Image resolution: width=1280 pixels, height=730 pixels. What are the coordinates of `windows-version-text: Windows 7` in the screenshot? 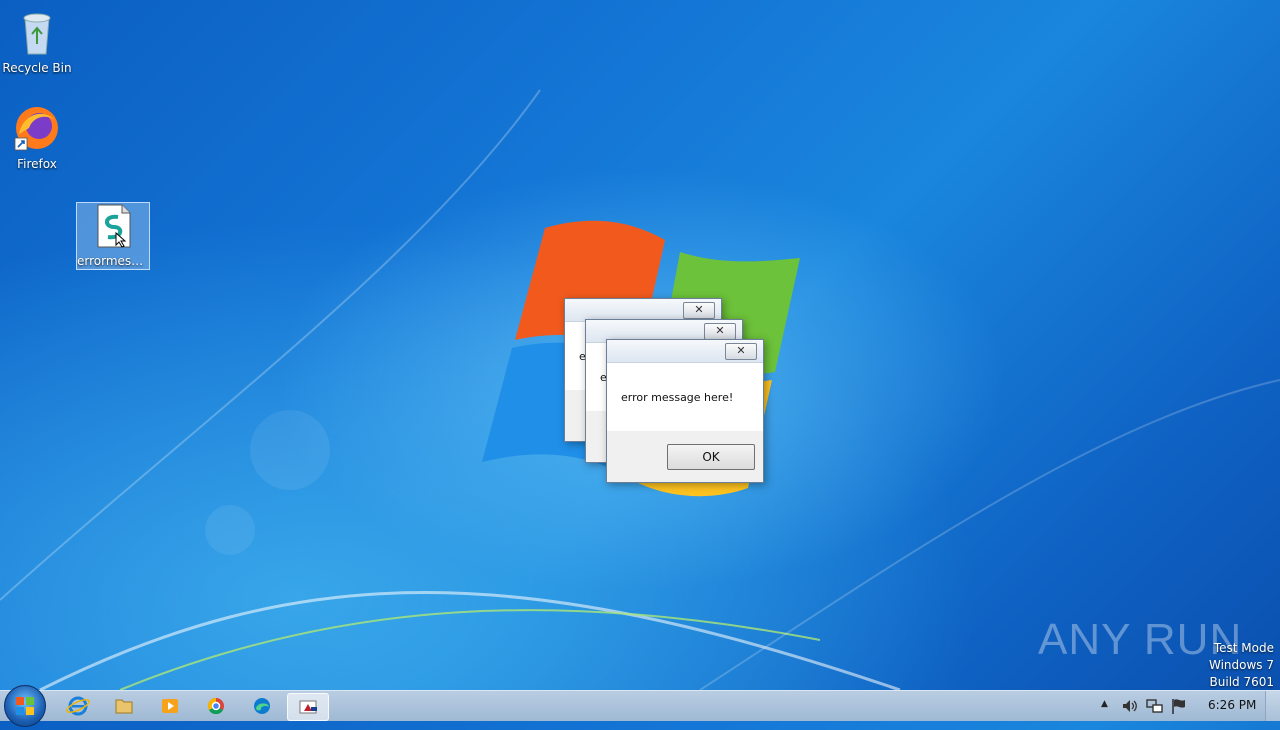 It's located at (1241, 665).